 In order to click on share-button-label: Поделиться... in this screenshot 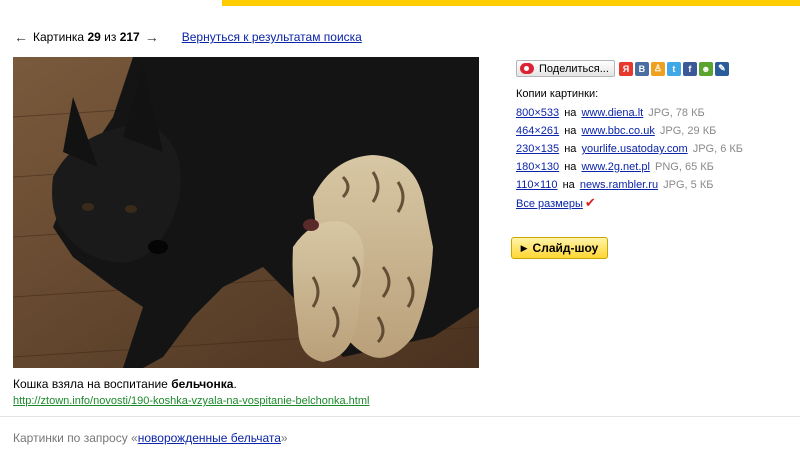, I will do `click(574, 68)`.